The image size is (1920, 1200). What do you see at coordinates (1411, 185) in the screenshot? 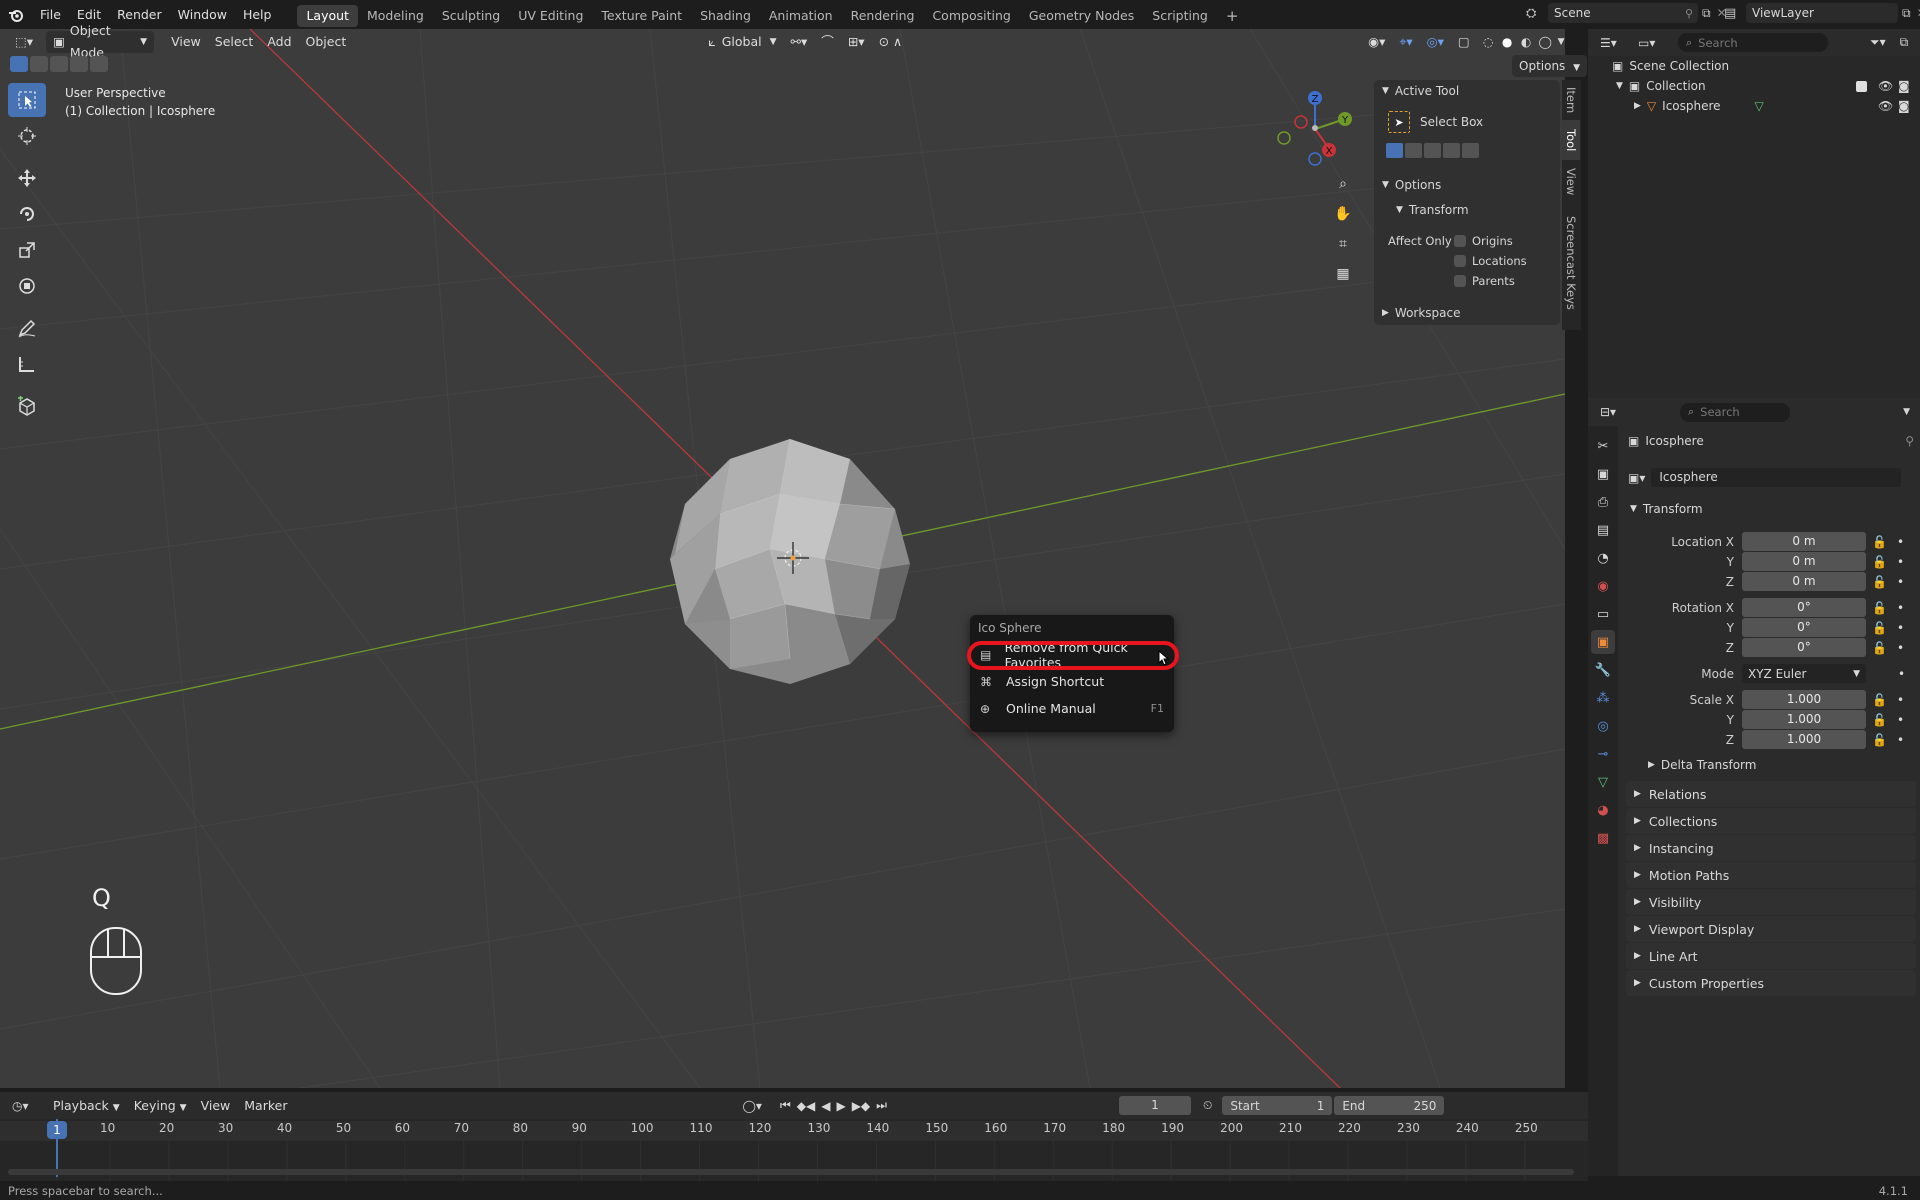
I see `options-section-header: ▼ Options` at bounding box center [1411, 185].